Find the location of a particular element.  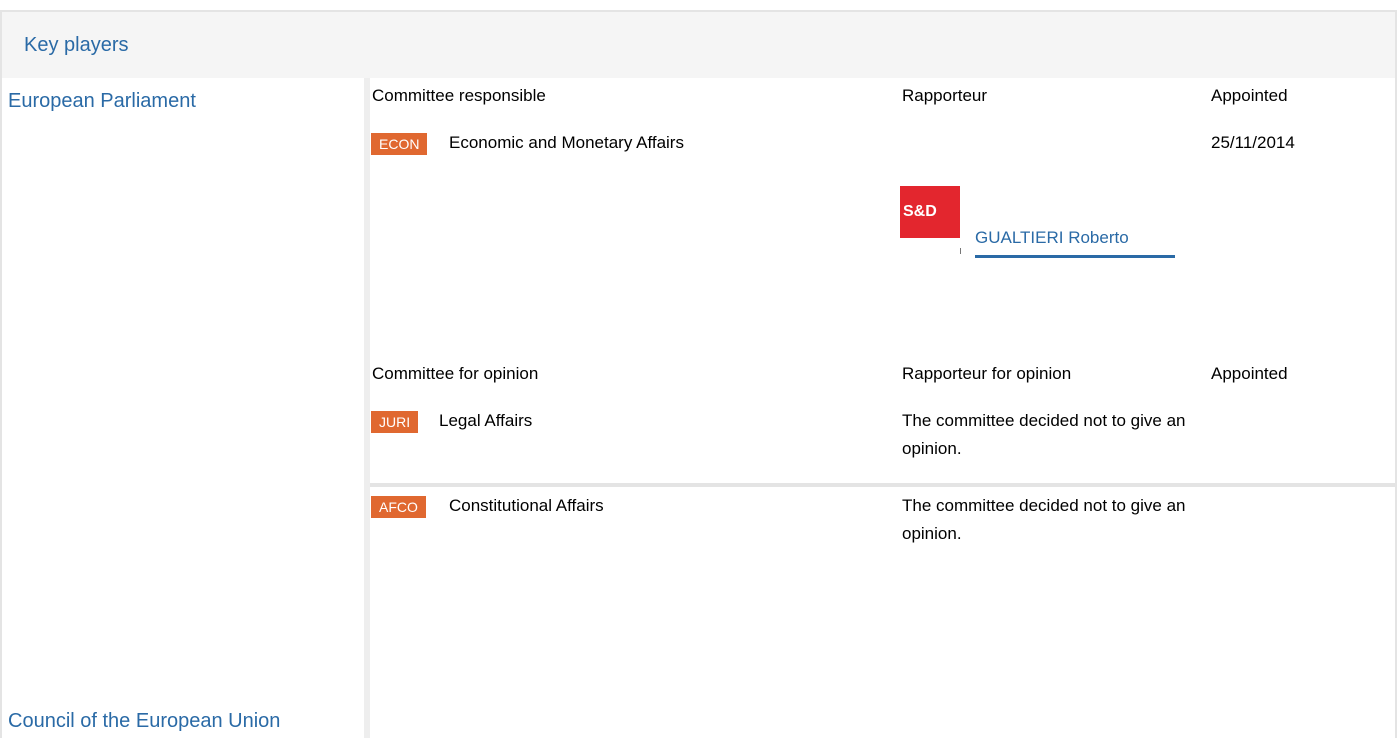

rapporteur-link-gualtieri: GUALTIERI Roberto is located at coordinates (1052, 238).